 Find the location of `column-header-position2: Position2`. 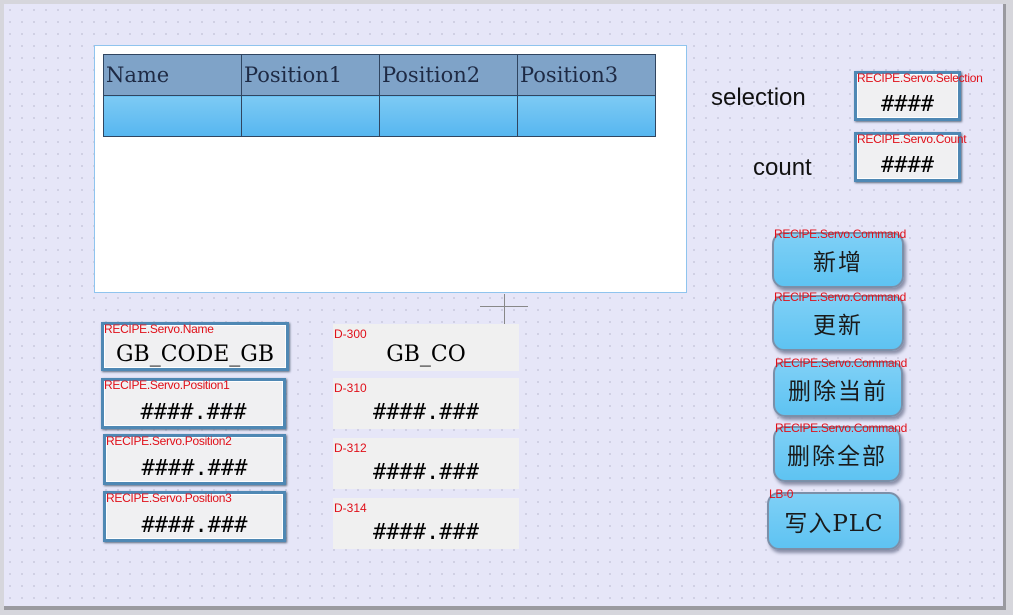

column-header-position2: Position2 is located at coordinates (448, 75).